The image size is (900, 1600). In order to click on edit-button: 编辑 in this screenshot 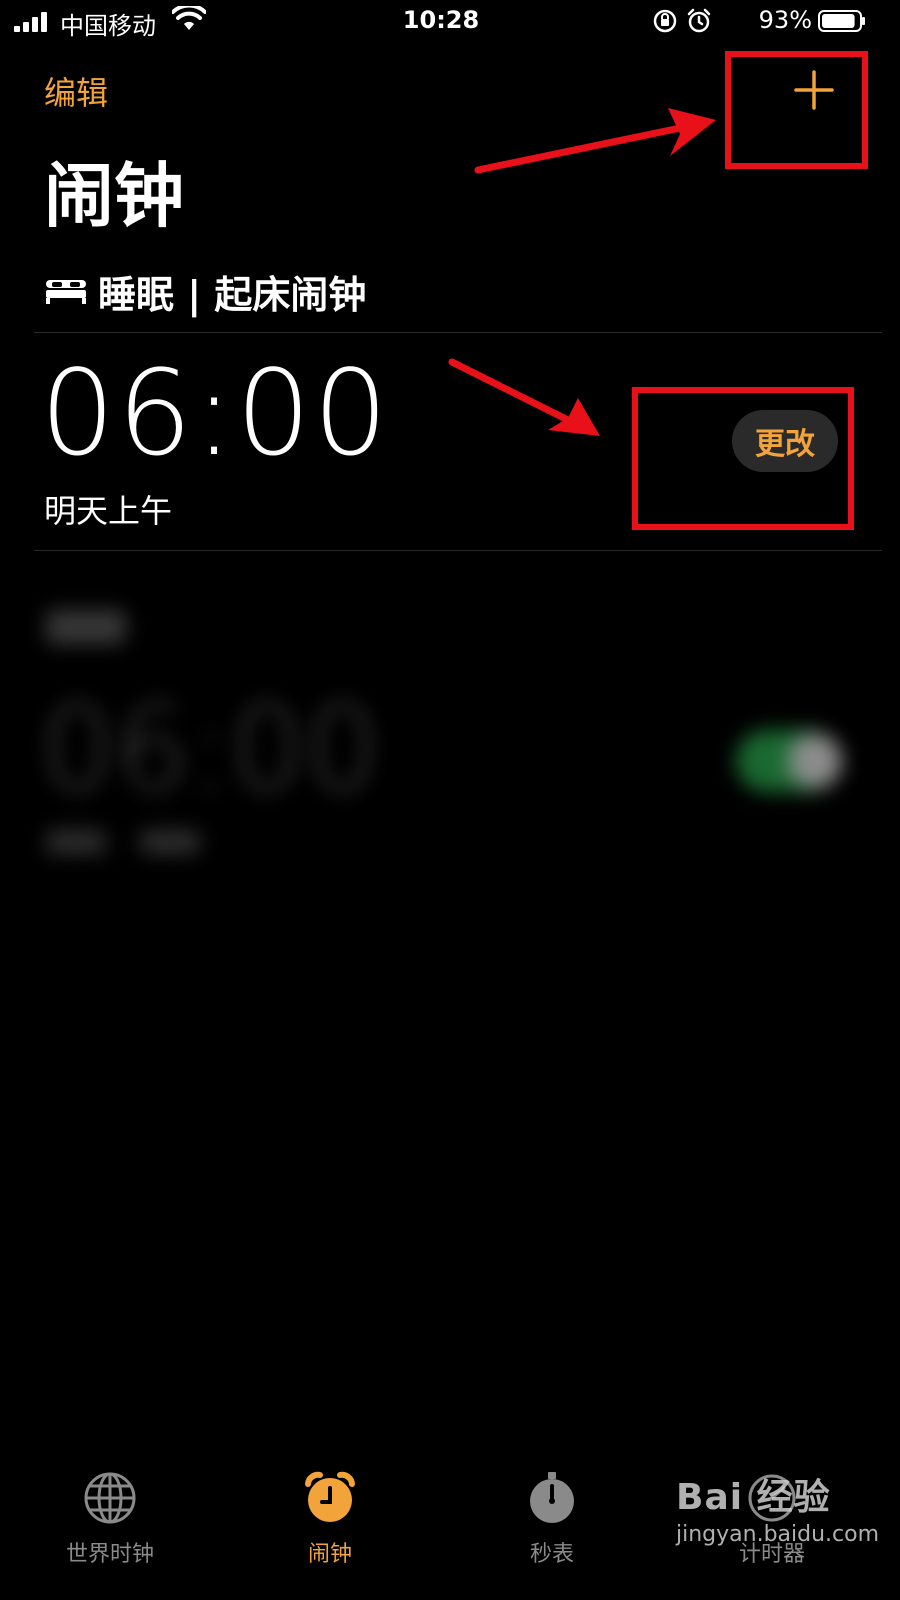, I will do `click(76, 91)`.